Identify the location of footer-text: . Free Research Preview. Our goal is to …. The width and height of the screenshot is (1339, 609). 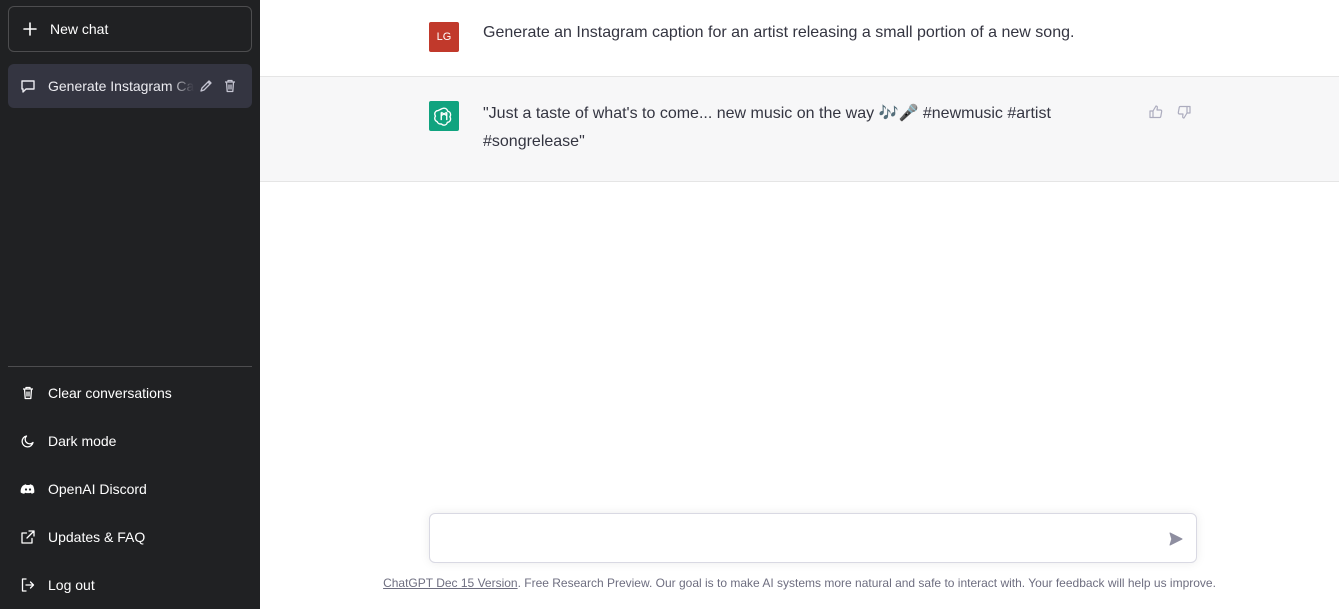
(866, 583).